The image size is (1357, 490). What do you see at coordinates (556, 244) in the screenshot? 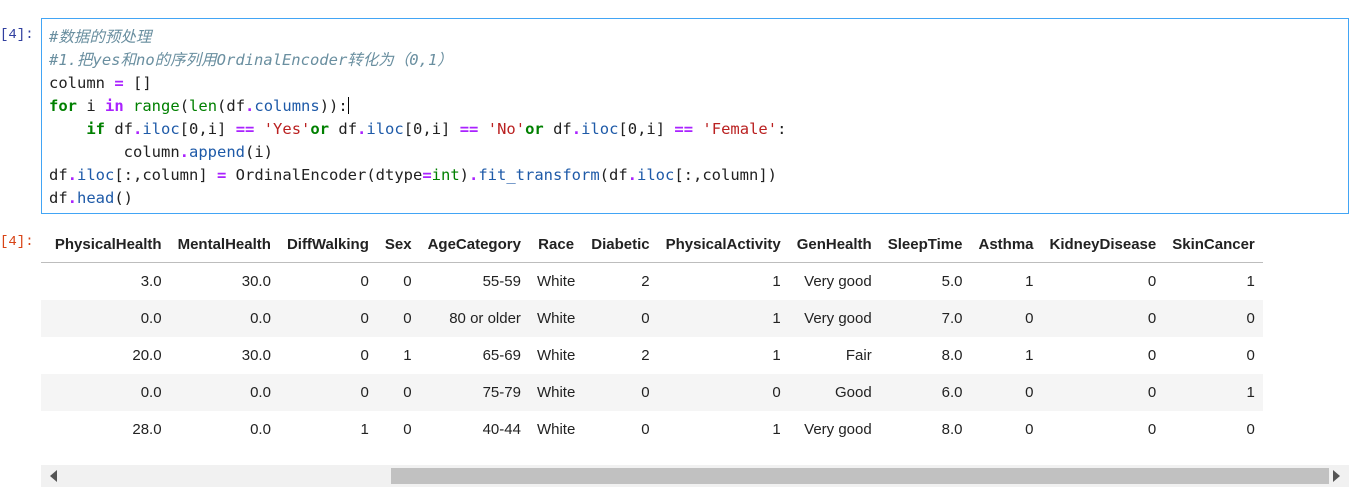
I see `column-header: Race` at bounding box center [556, 244].